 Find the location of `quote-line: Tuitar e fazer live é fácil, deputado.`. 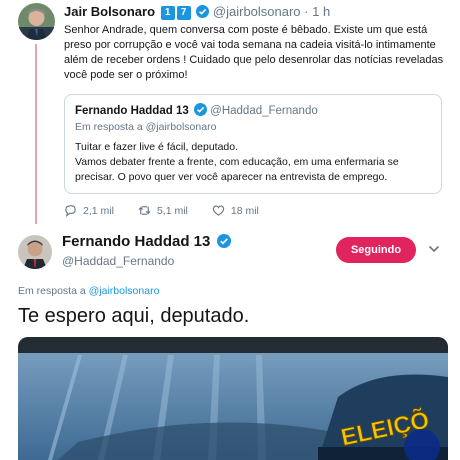

quote-line: Tuitar e fazer live é fácil, deputado. is located at coordinates (157, 147).